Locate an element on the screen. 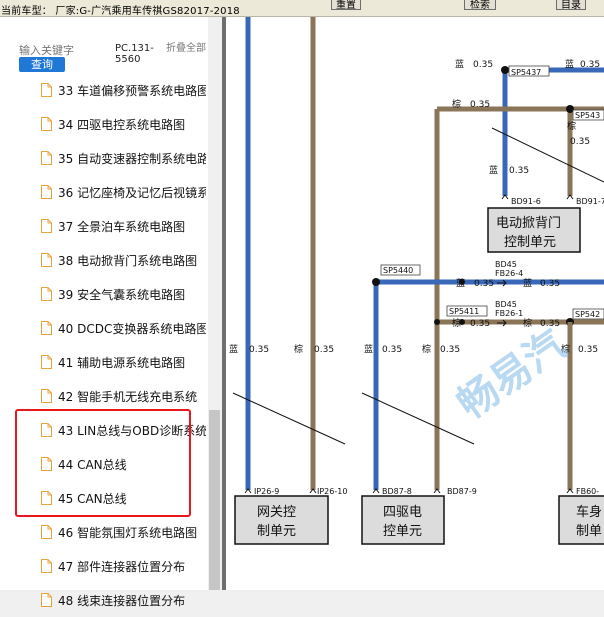  pin-label: BD87-9 is located at coordinates (462, 491).